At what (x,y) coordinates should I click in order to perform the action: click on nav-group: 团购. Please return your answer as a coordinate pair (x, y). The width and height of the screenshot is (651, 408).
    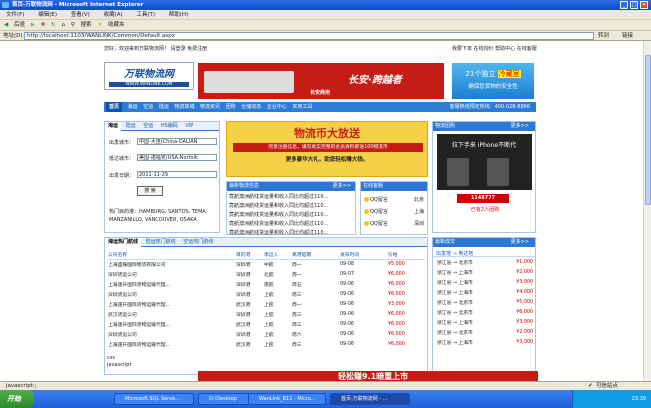
    Looking at the image, I should click on (231, 107).